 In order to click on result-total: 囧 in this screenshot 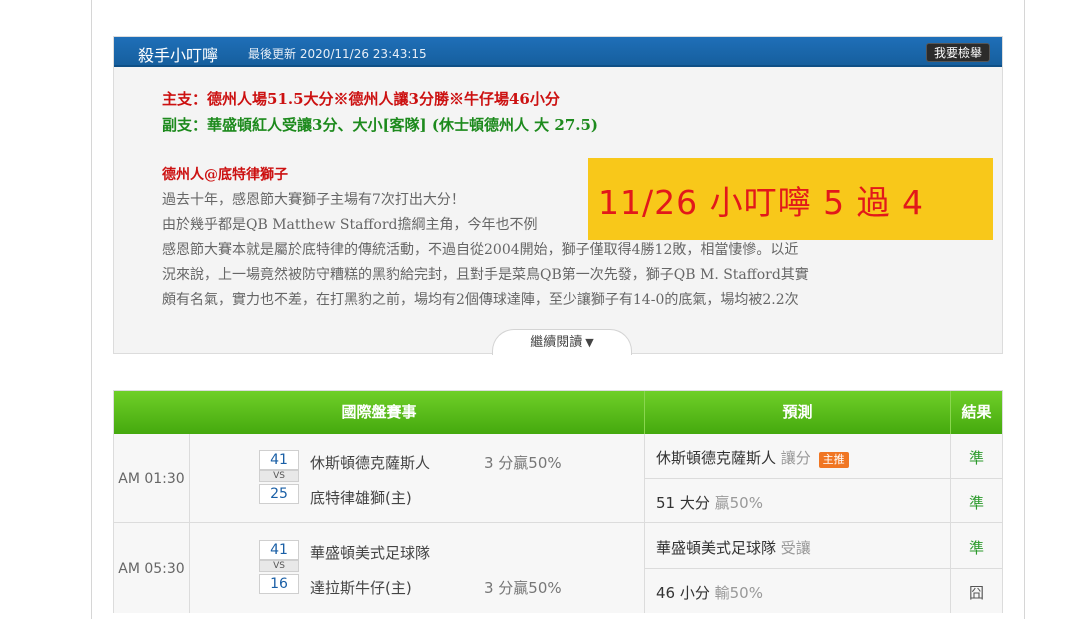, I will do `click(976, 593)`.